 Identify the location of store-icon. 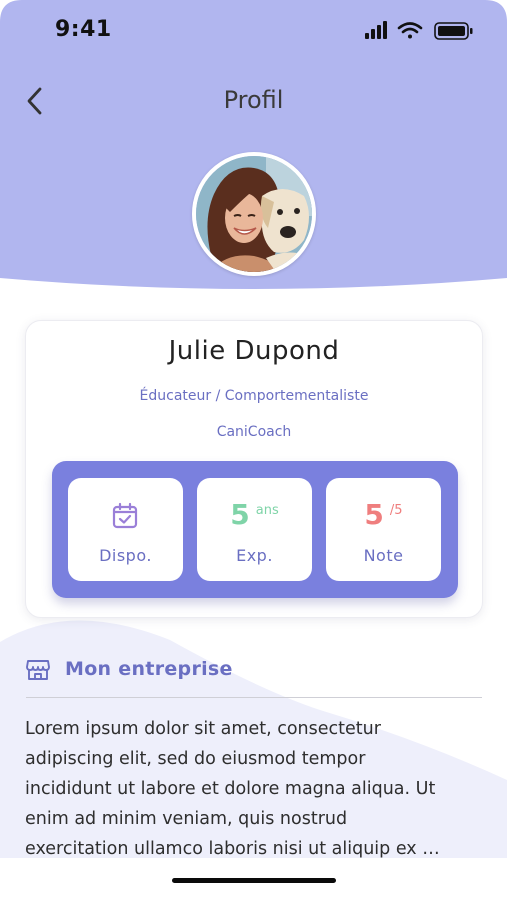
(38, 670).